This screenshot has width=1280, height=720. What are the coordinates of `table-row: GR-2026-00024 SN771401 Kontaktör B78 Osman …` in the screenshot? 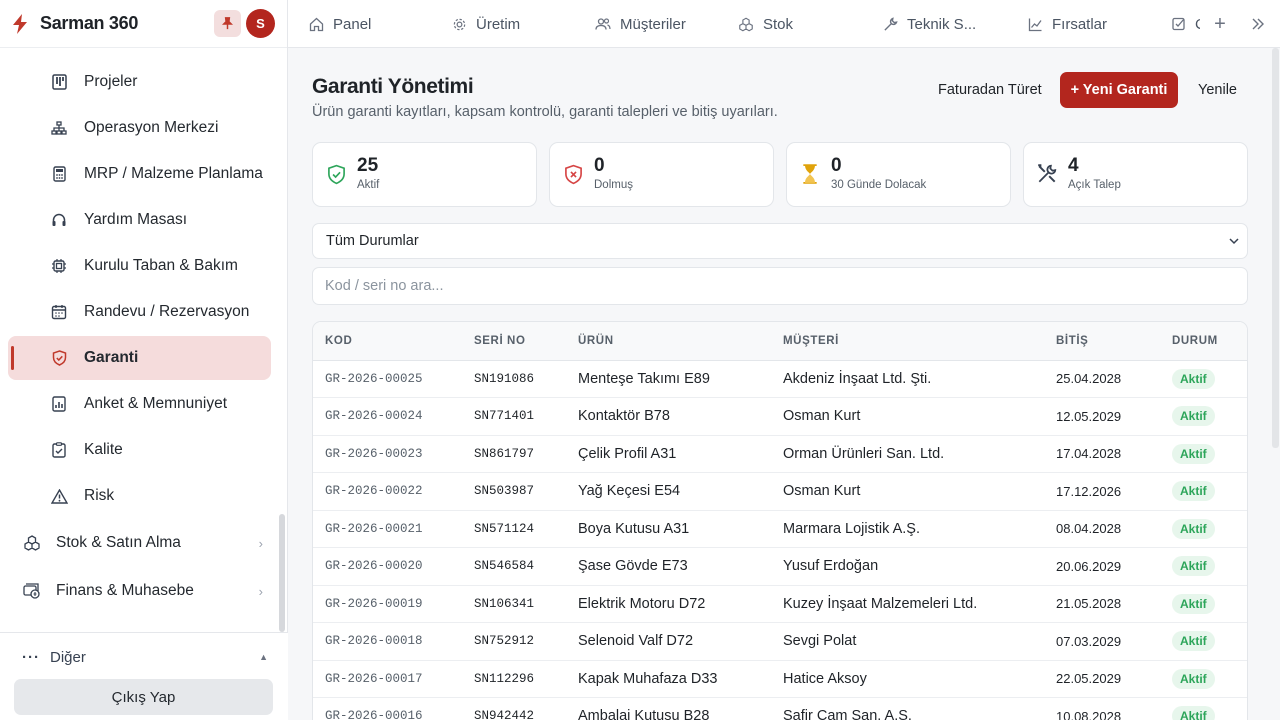 It's located at (780, 416).